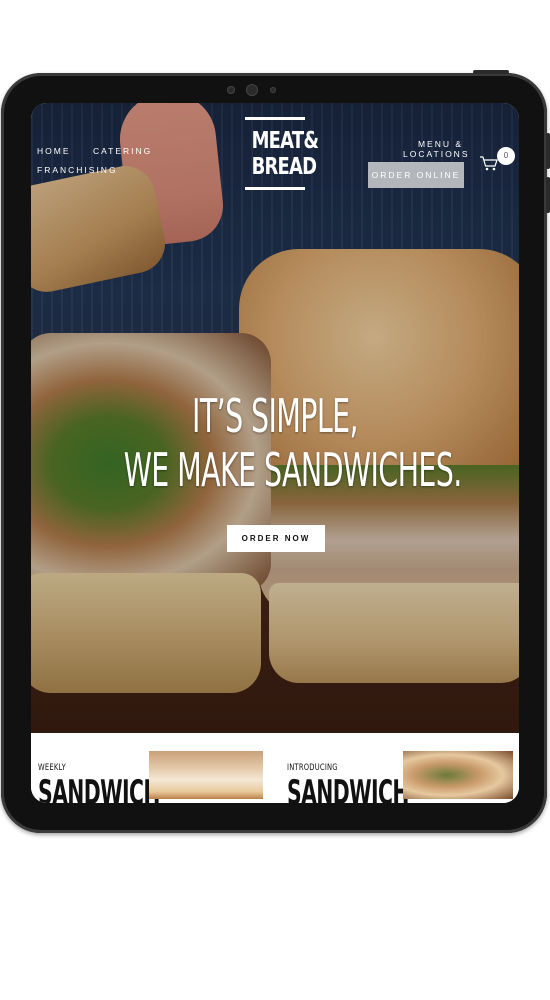  I want to click on nav-catering-link: CATERING, so click(122, 151).